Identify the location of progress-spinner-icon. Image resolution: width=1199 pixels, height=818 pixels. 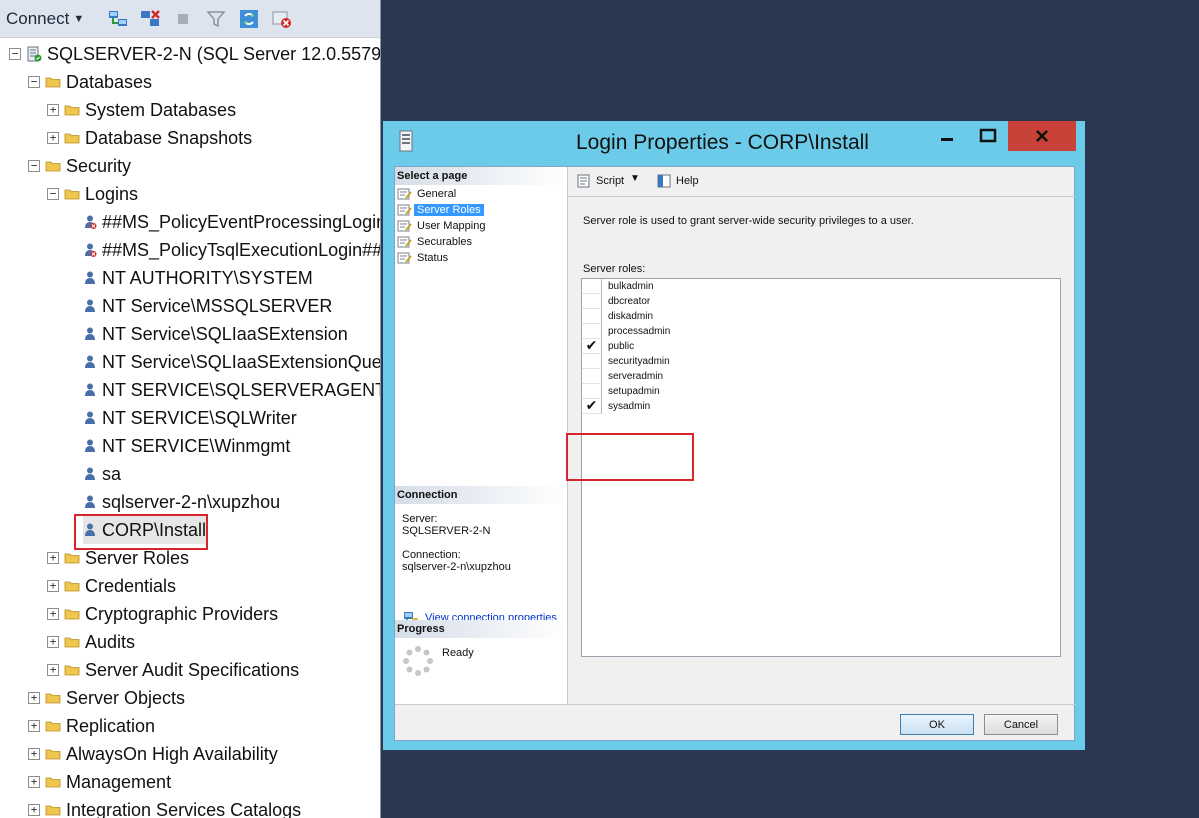
(418, 661).